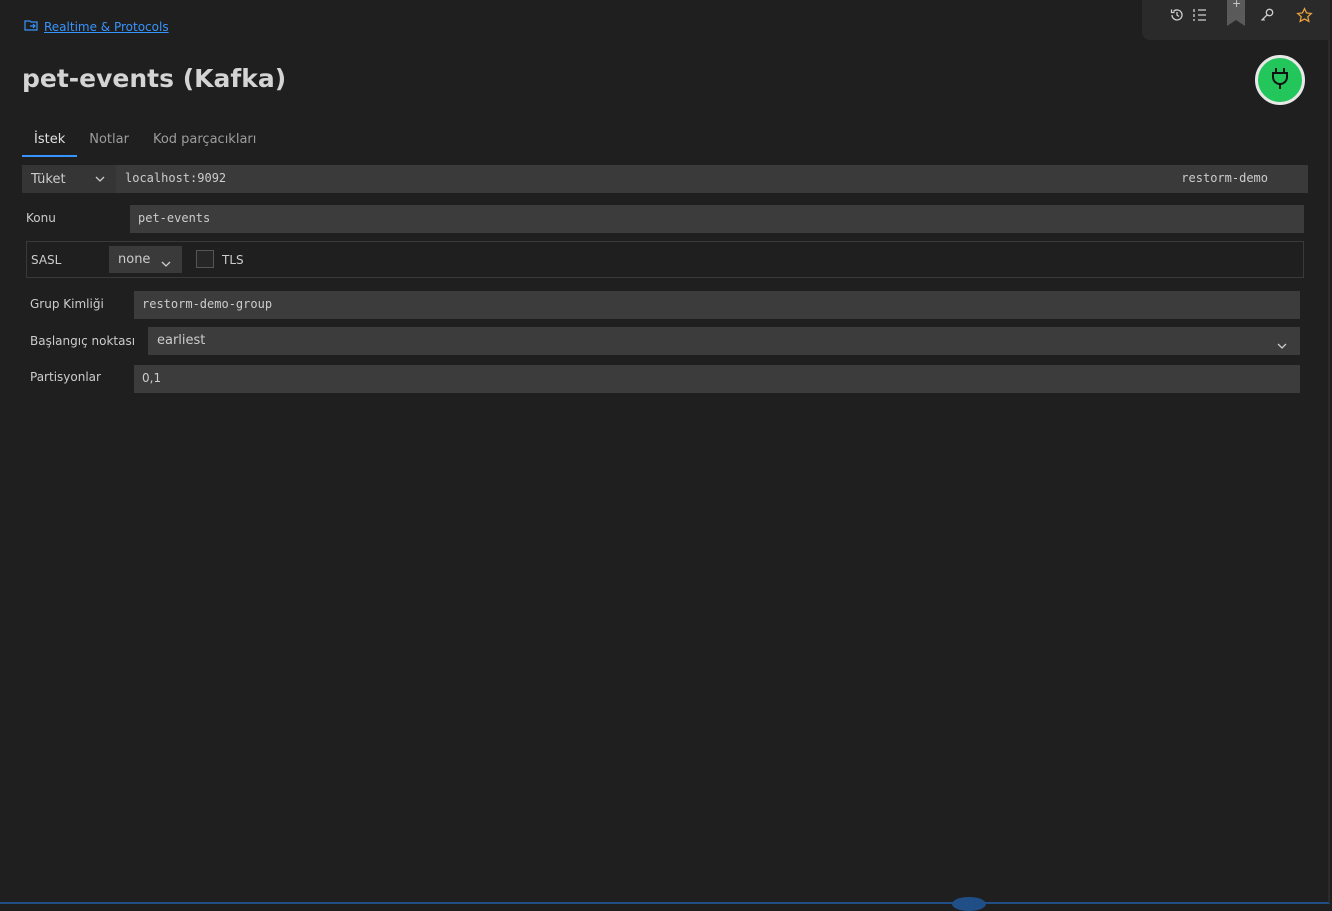  Describe the element at coordinates (67, 304) in the screenshot. I see `group-id-label: Grup Kimliği` at that location.